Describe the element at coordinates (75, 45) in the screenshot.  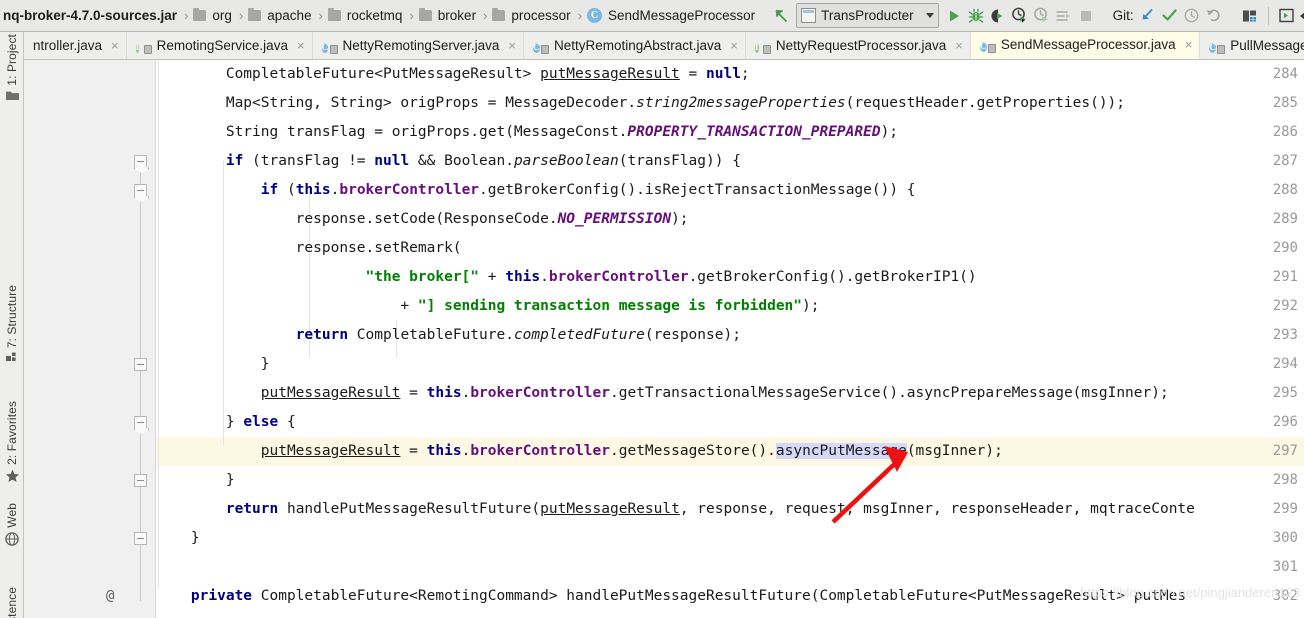
I see `editor-tab-controller: ntroller.java ×` at that location.